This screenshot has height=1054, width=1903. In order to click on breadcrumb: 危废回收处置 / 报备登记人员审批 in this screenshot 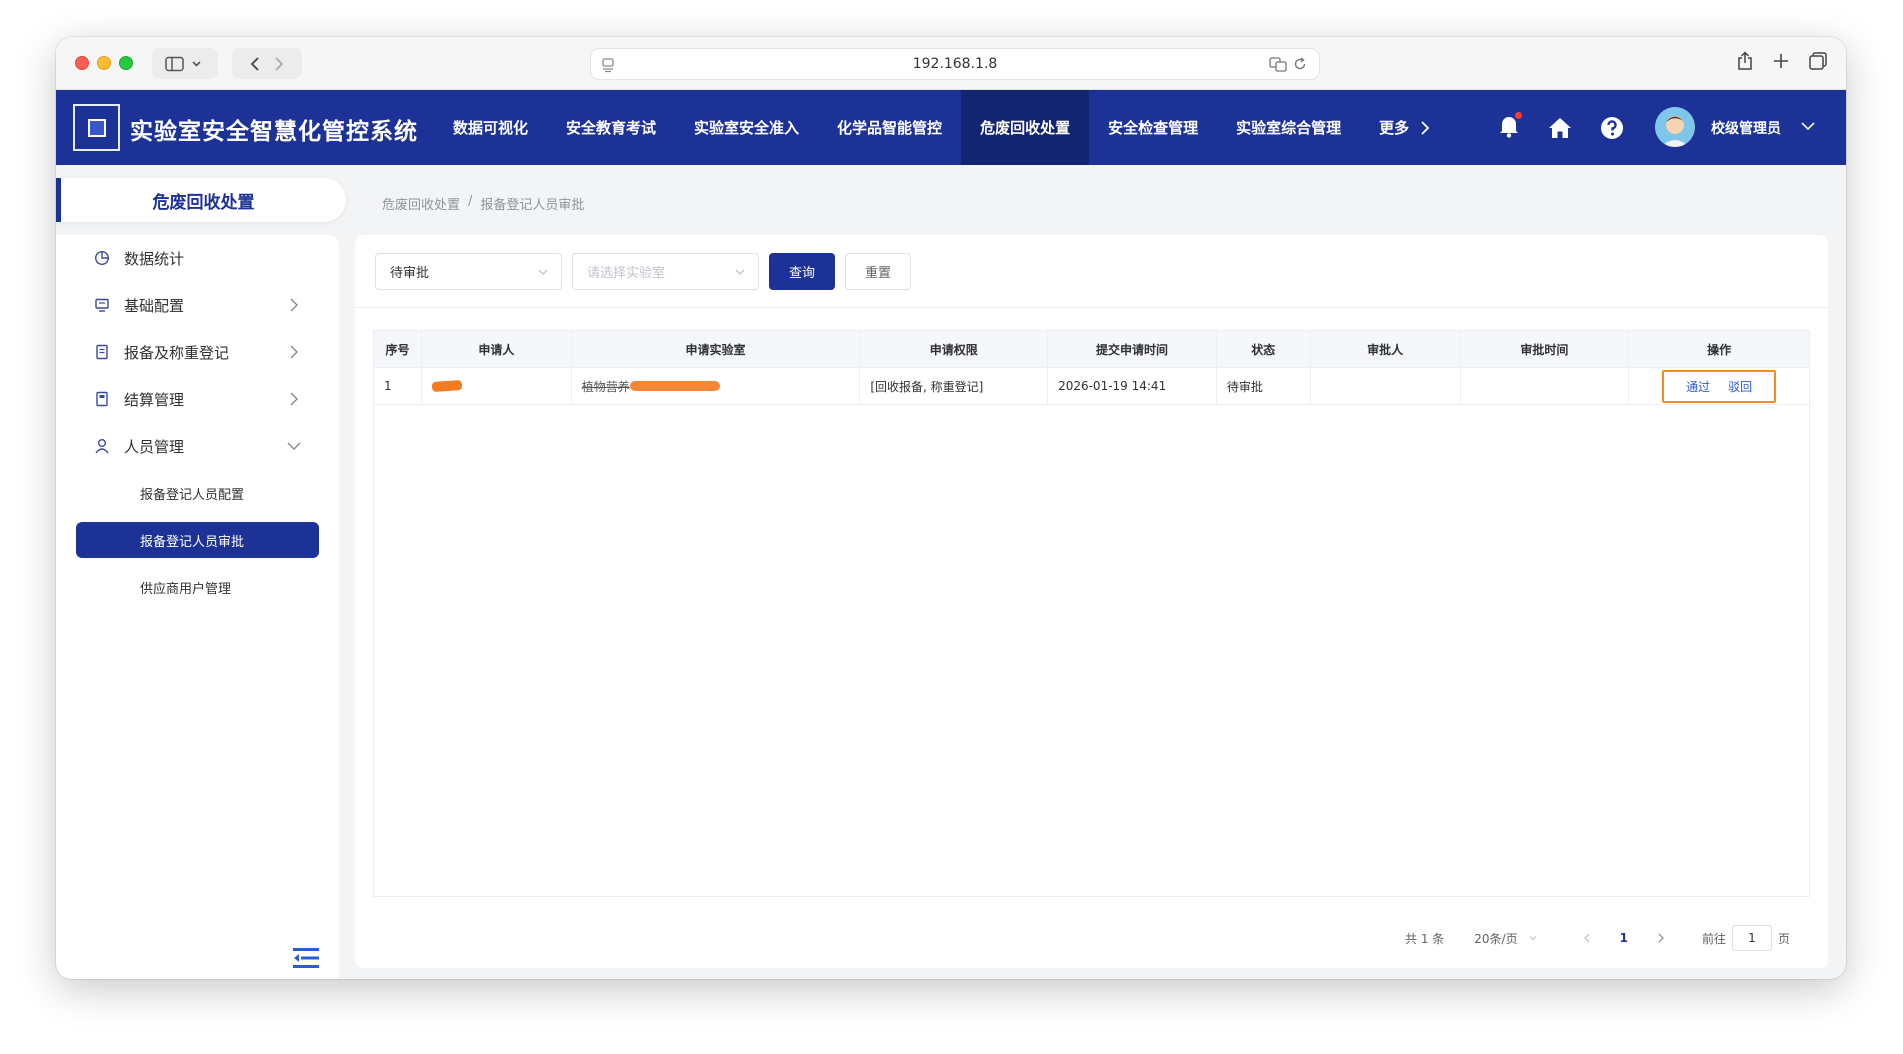, I will do `click(483, 203)`.